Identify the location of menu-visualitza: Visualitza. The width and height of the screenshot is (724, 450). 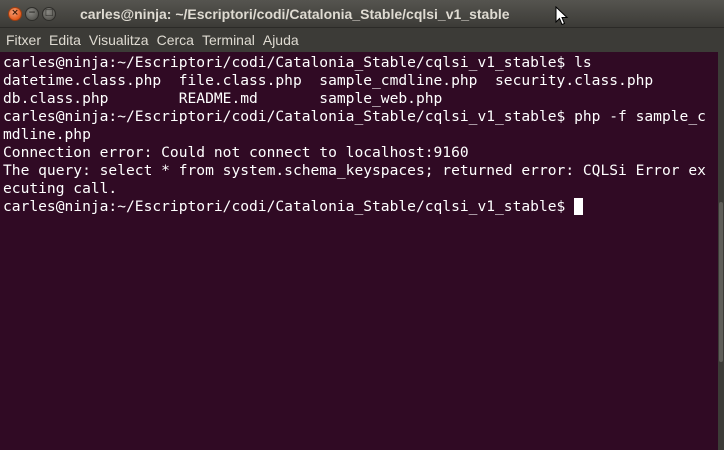
(119, 40).